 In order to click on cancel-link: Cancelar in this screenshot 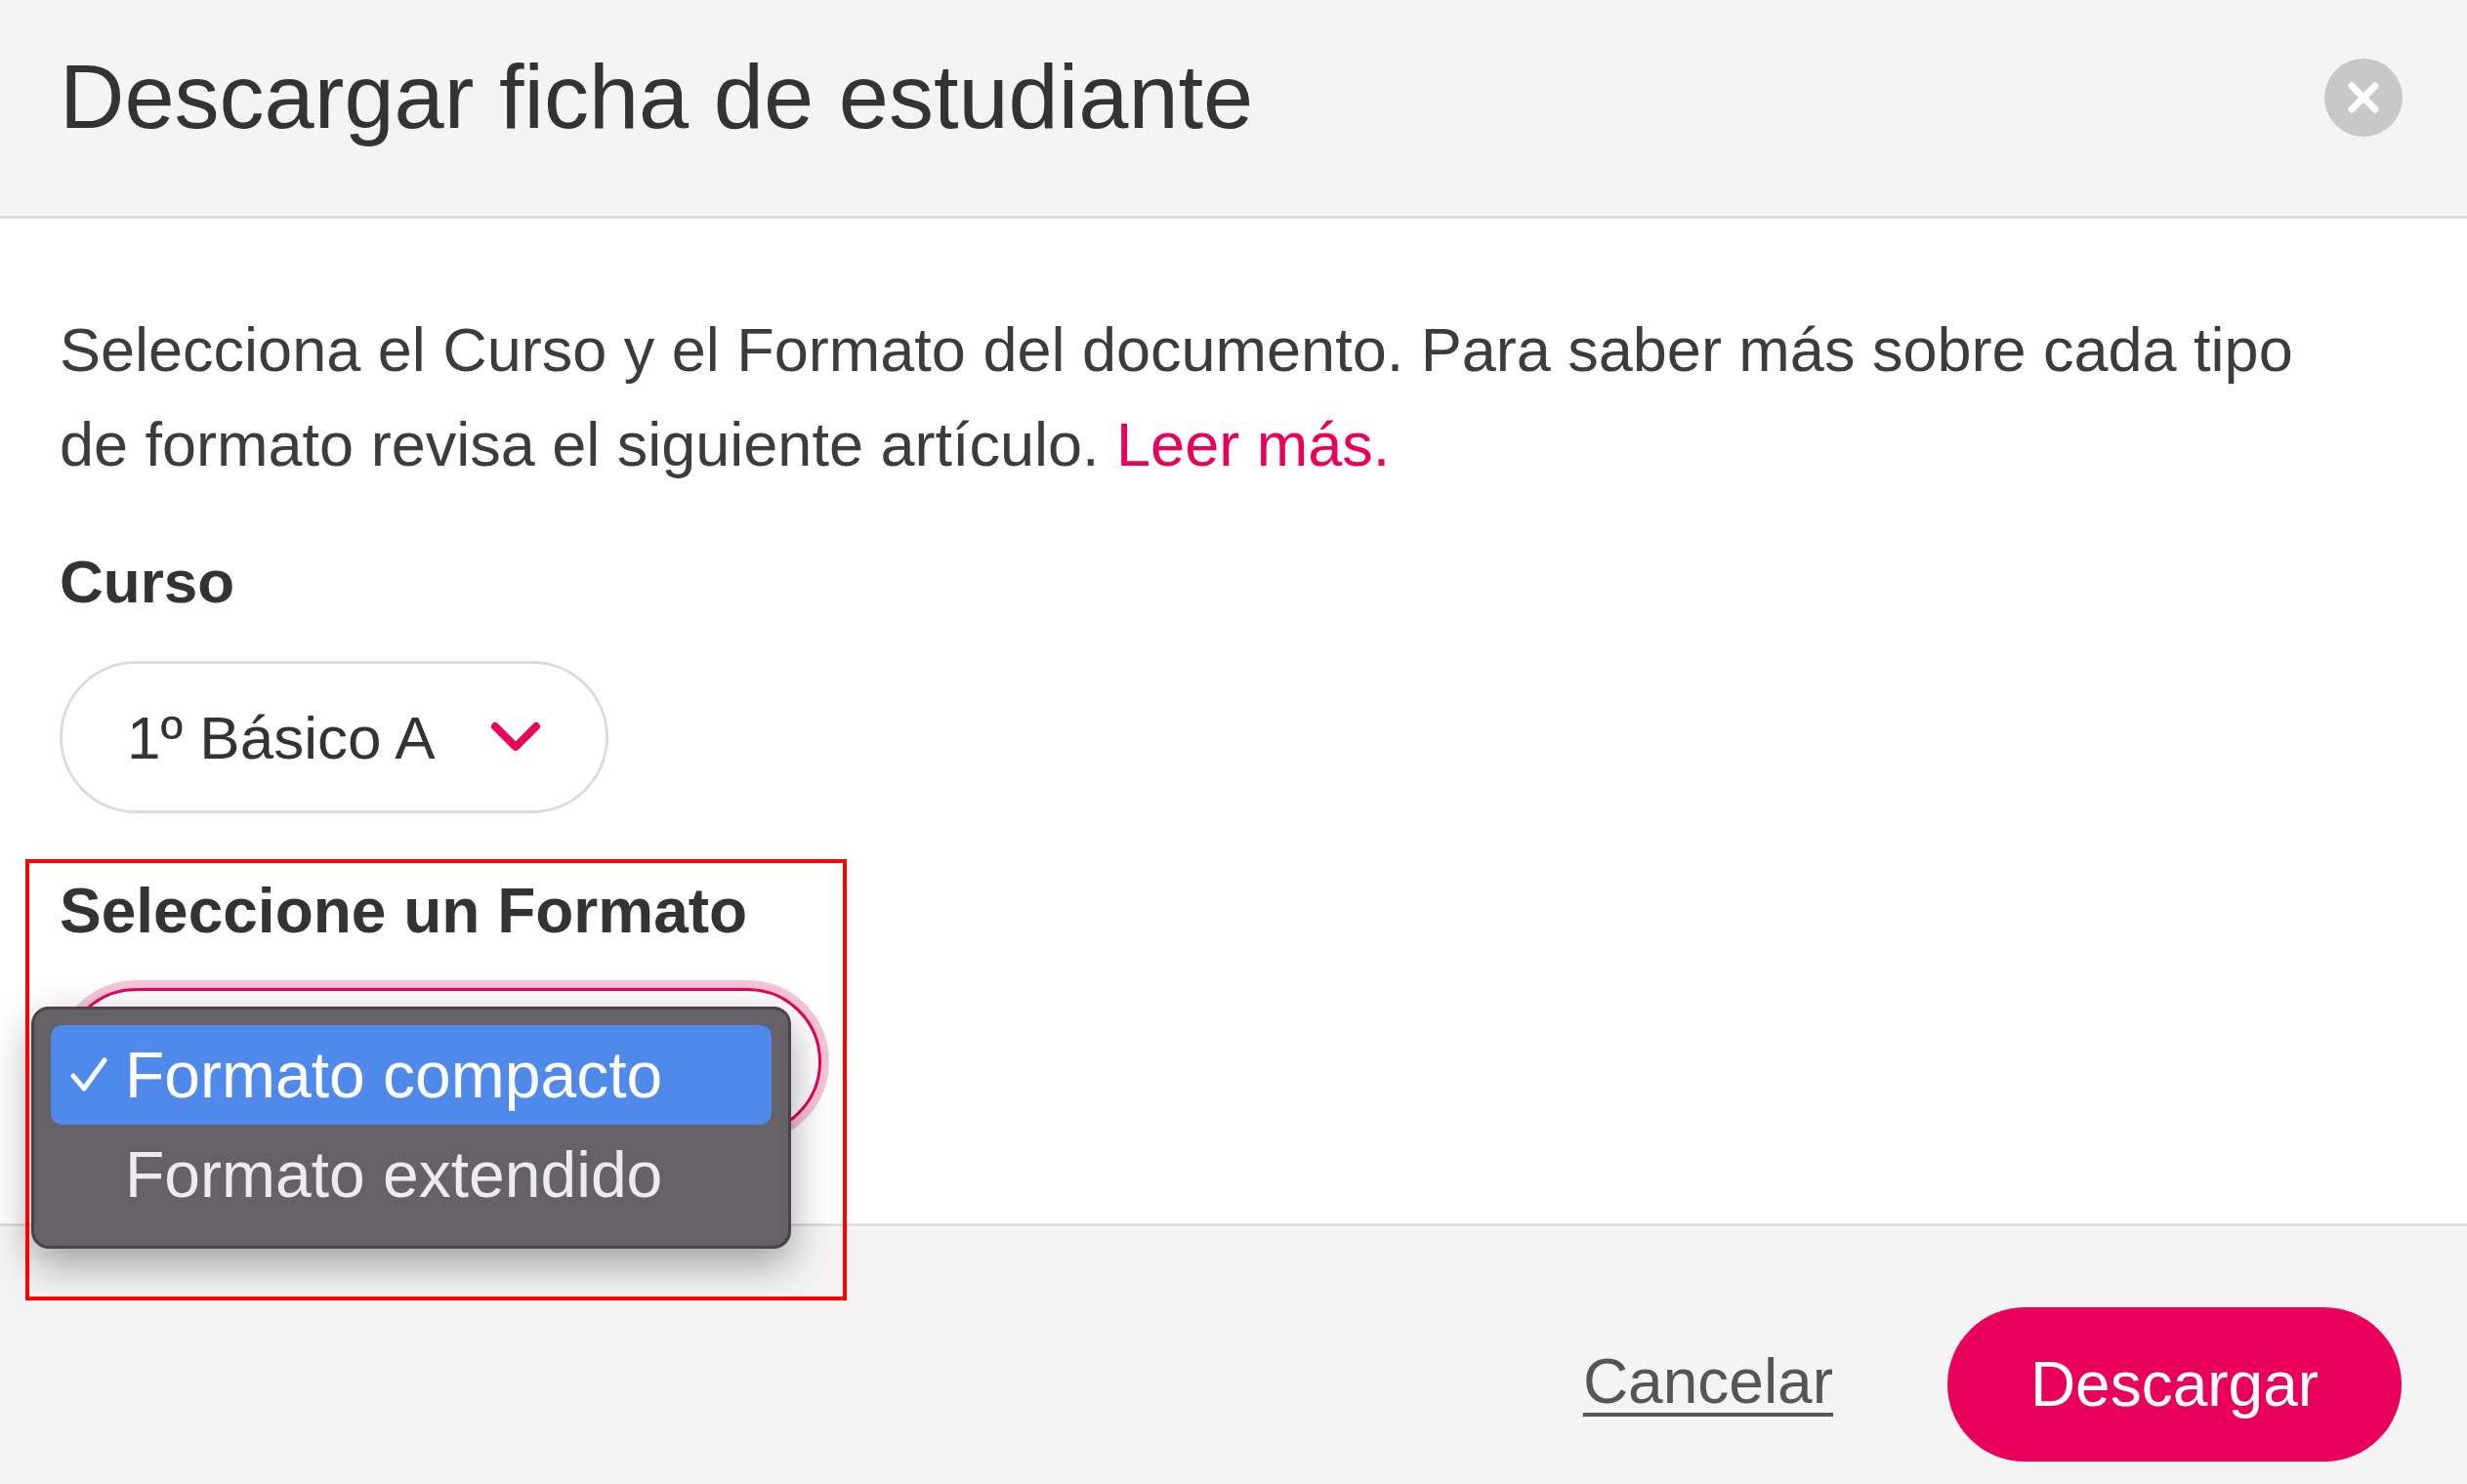, I will do `click(1707, 1384)`.